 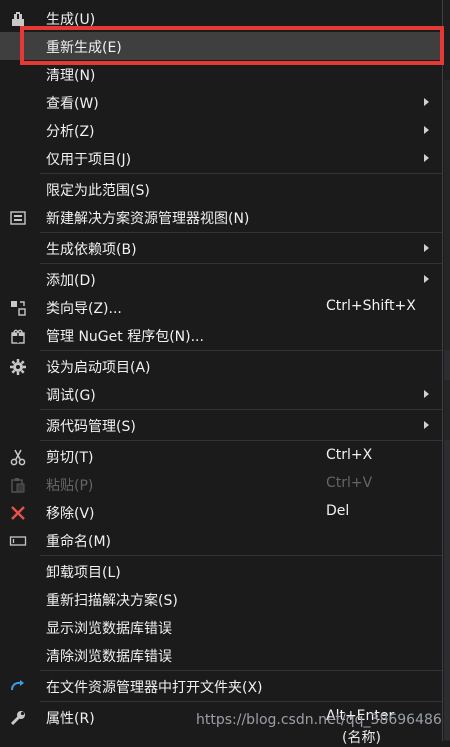 I want to click on build-icon, so click(x=18, y=19).